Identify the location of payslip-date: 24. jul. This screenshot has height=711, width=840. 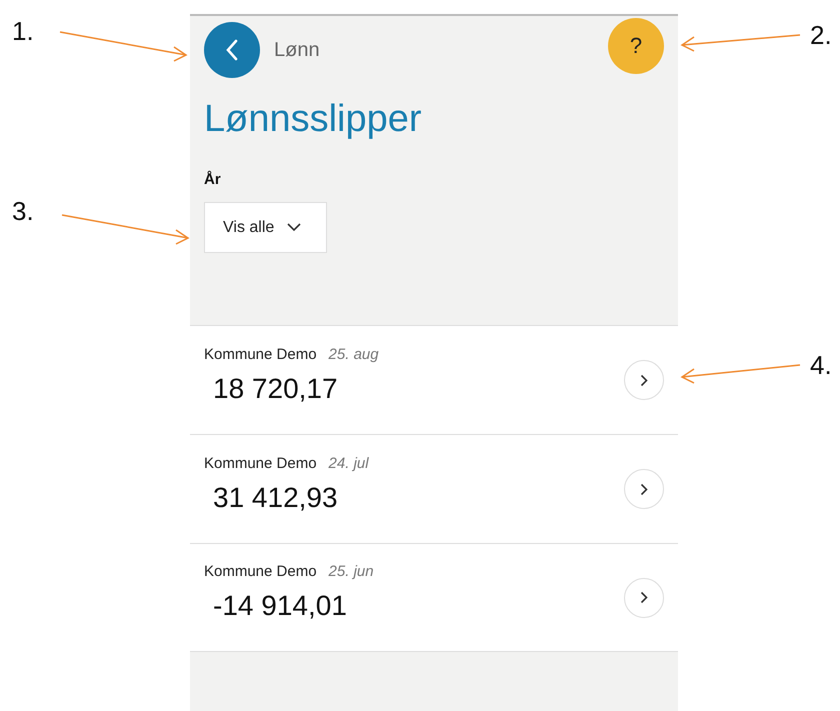
(348, 463).